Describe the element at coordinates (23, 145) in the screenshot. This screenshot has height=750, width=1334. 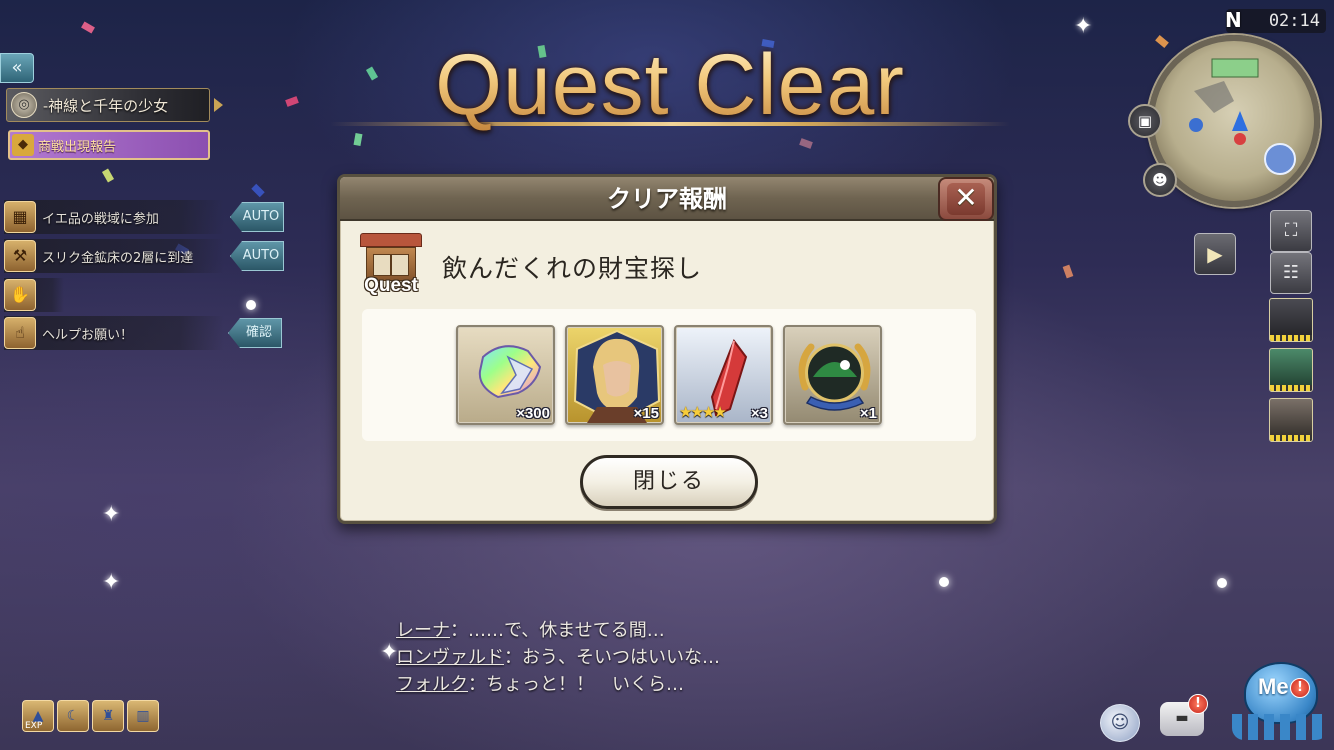
I see `warning-icon: ◆` at that location.